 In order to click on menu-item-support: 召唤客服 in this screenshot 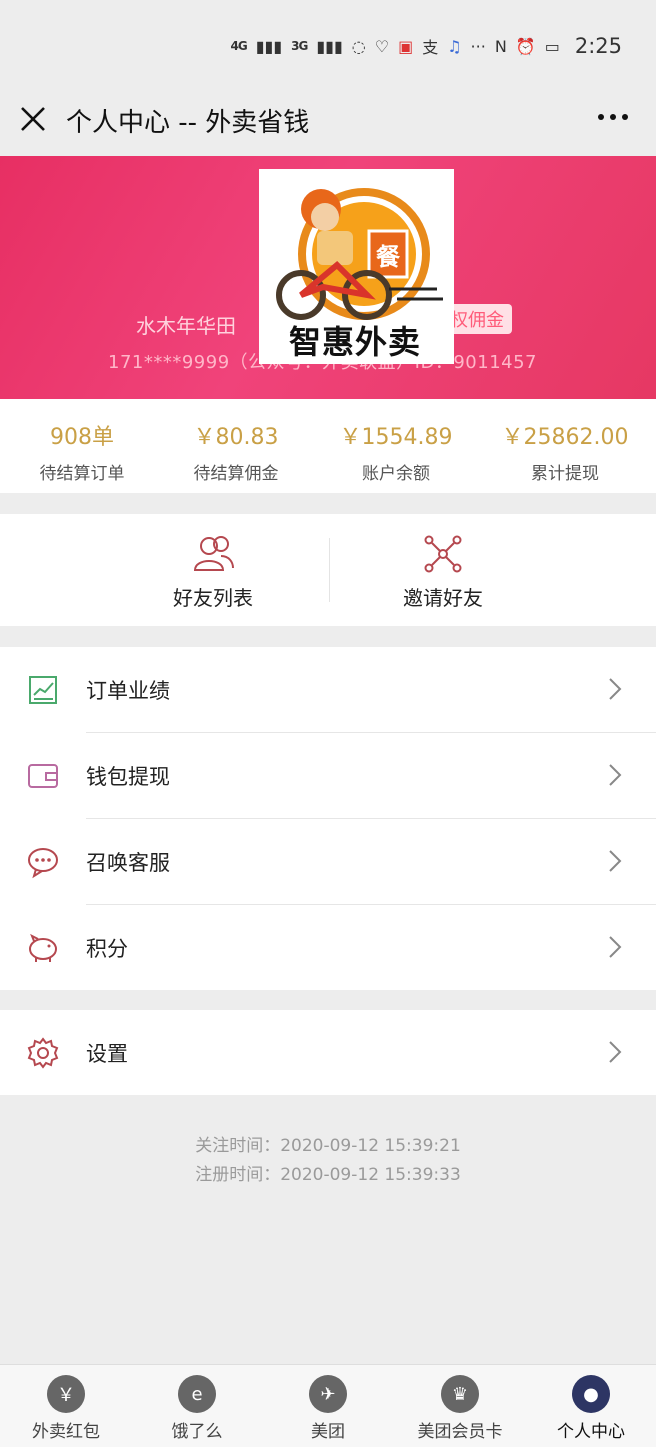, I will do `click(328, 861)`.